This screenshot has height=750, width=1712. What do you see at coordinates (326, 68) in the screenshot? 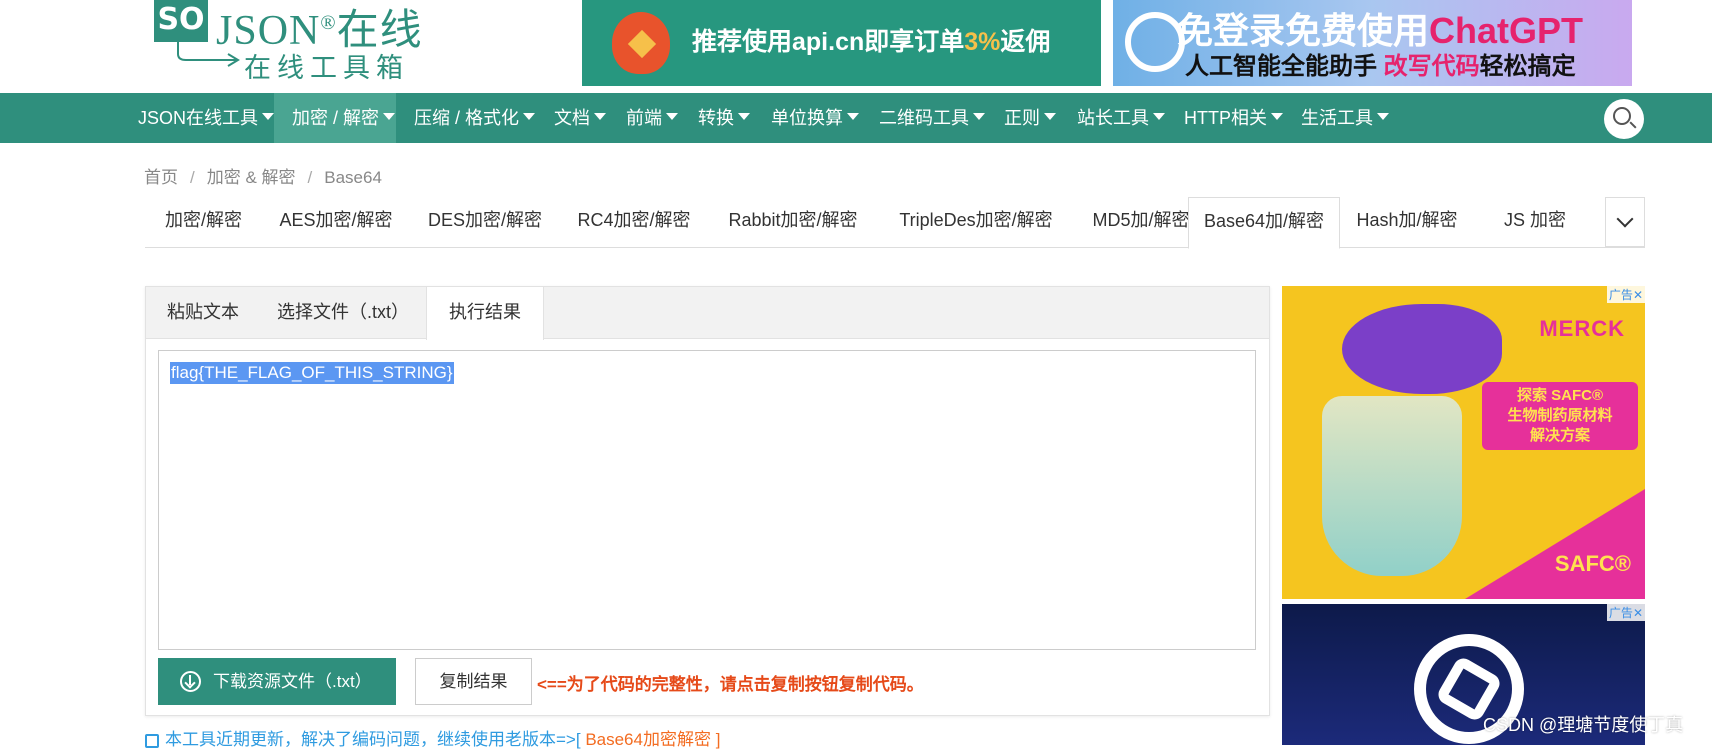
I see `logo-subtitle: 在线工具箱` at bounding box center [326, 68].